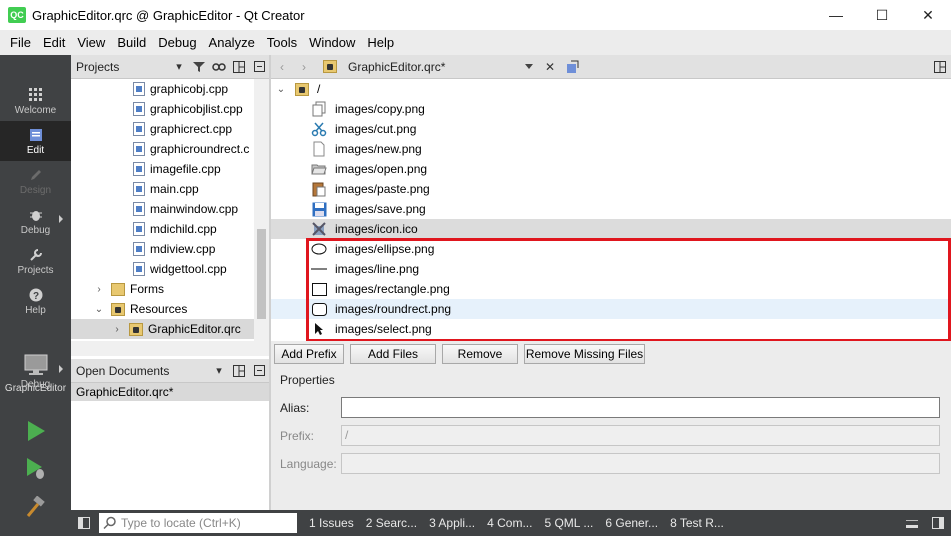 The image size is (951, 536). Describe the element at coordinates (611, 329) in the screenshot. I see `resource-item-select: images/select.png` at that location.